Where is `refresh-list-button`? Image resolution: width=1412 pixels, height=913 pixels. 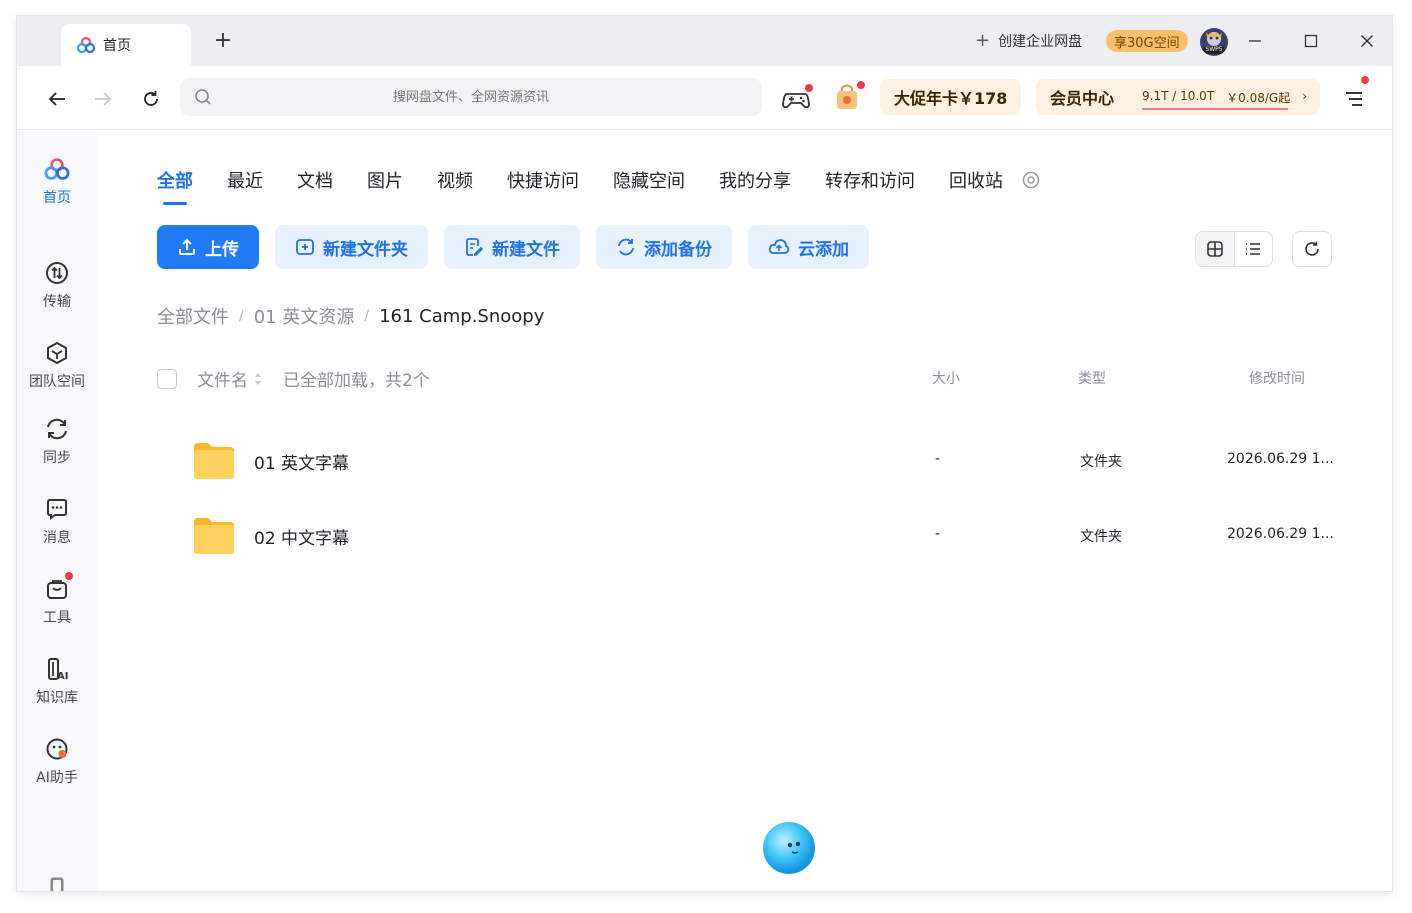
refresh-list-button is located at coordinates (1312, 249).